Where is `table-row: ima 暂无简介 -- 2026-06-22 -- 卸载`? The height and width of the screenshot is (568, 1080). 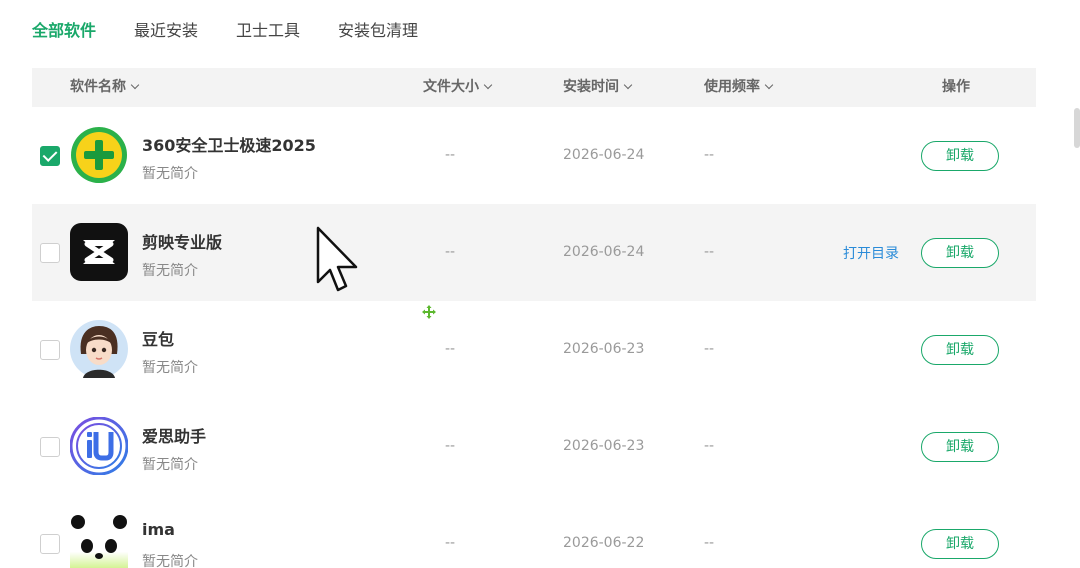
table-row: ima 暂无简介 -- 2026-06-22 -- 卸载 is located at coordinates (534, 531).